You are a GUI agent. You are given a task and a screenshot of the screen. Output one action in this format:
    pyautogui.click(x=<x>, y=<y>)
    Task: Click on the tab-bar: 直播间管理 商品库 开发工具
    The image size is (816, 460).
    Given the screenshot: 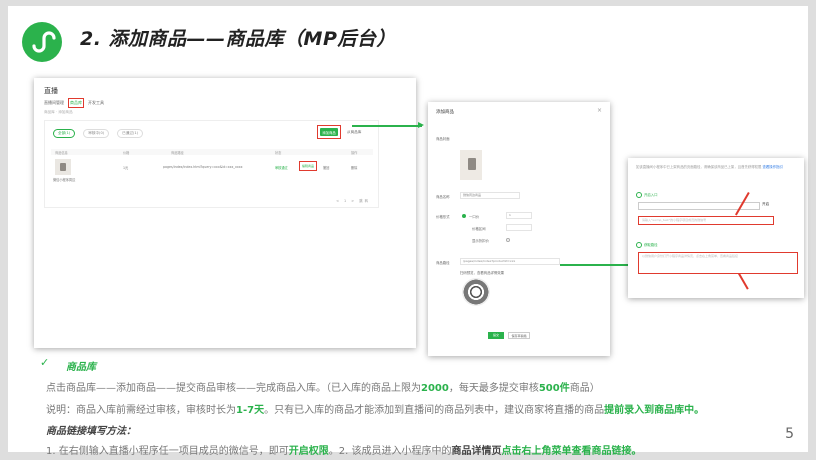 What is the action you would take?
    pyautogui.click(x=74, y=103)
    